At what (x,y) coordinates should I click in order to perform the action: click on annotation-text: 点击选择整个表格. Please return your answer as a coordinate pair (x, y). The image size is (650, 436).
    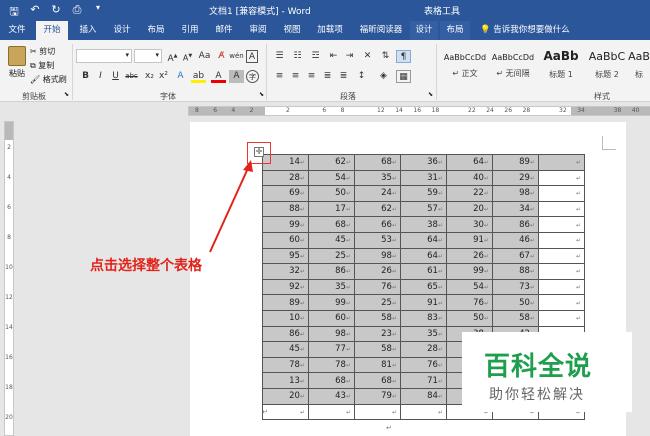
    Looking at the image, I should click on (146, 266).